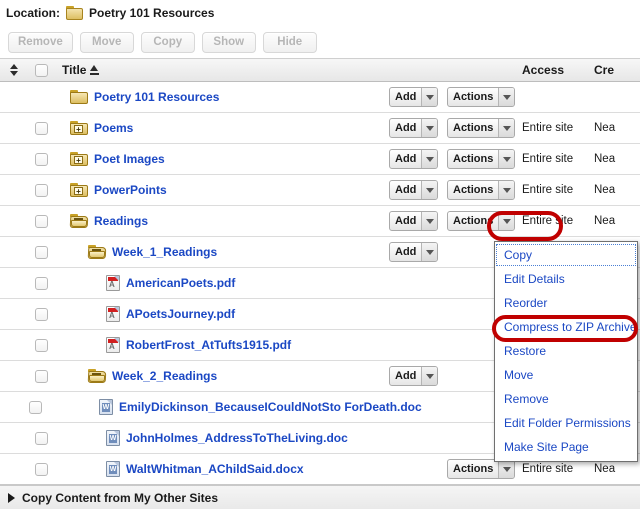  Describe the element at coordinates (320, 97) in the screenshot. I see `table-row: Poetry 101 Resources Add Actions` at that location.